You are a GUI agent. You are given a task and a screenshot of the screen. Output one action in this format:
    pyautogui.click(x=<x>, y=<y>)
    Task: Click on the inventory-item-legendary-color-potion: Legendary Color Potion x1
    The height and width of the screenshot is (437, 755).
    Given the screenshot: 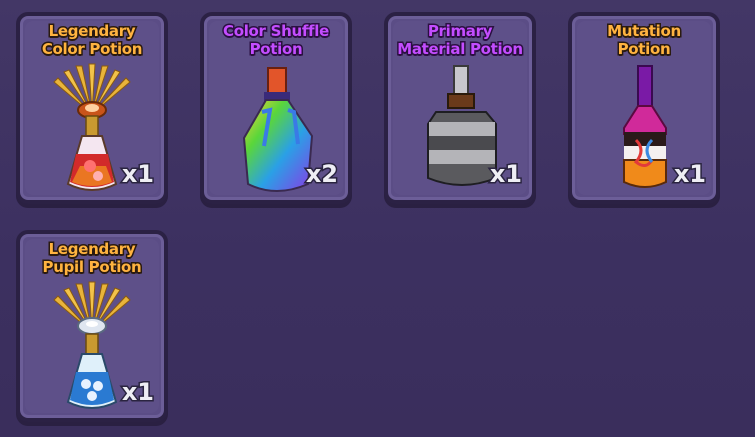 What is the action you would take?
    pyautogui.click(x=92, y=108)
    